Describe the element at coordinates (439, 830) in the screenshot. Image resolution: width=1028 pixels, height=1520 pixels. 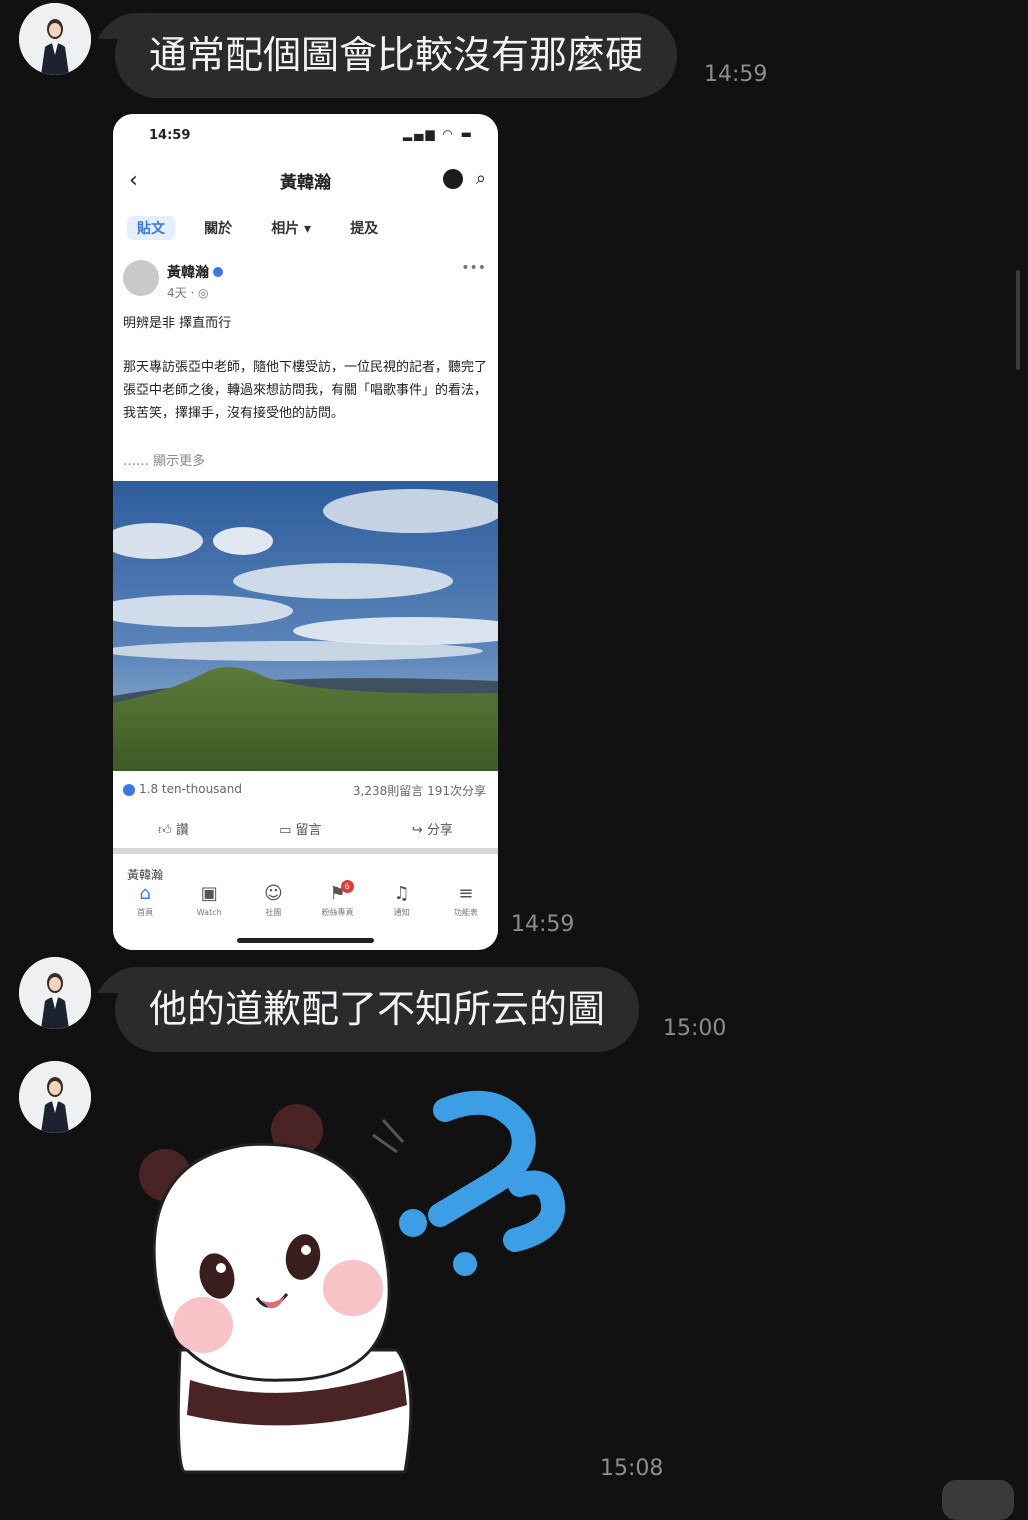
I see `share-label: 分享` at that location.